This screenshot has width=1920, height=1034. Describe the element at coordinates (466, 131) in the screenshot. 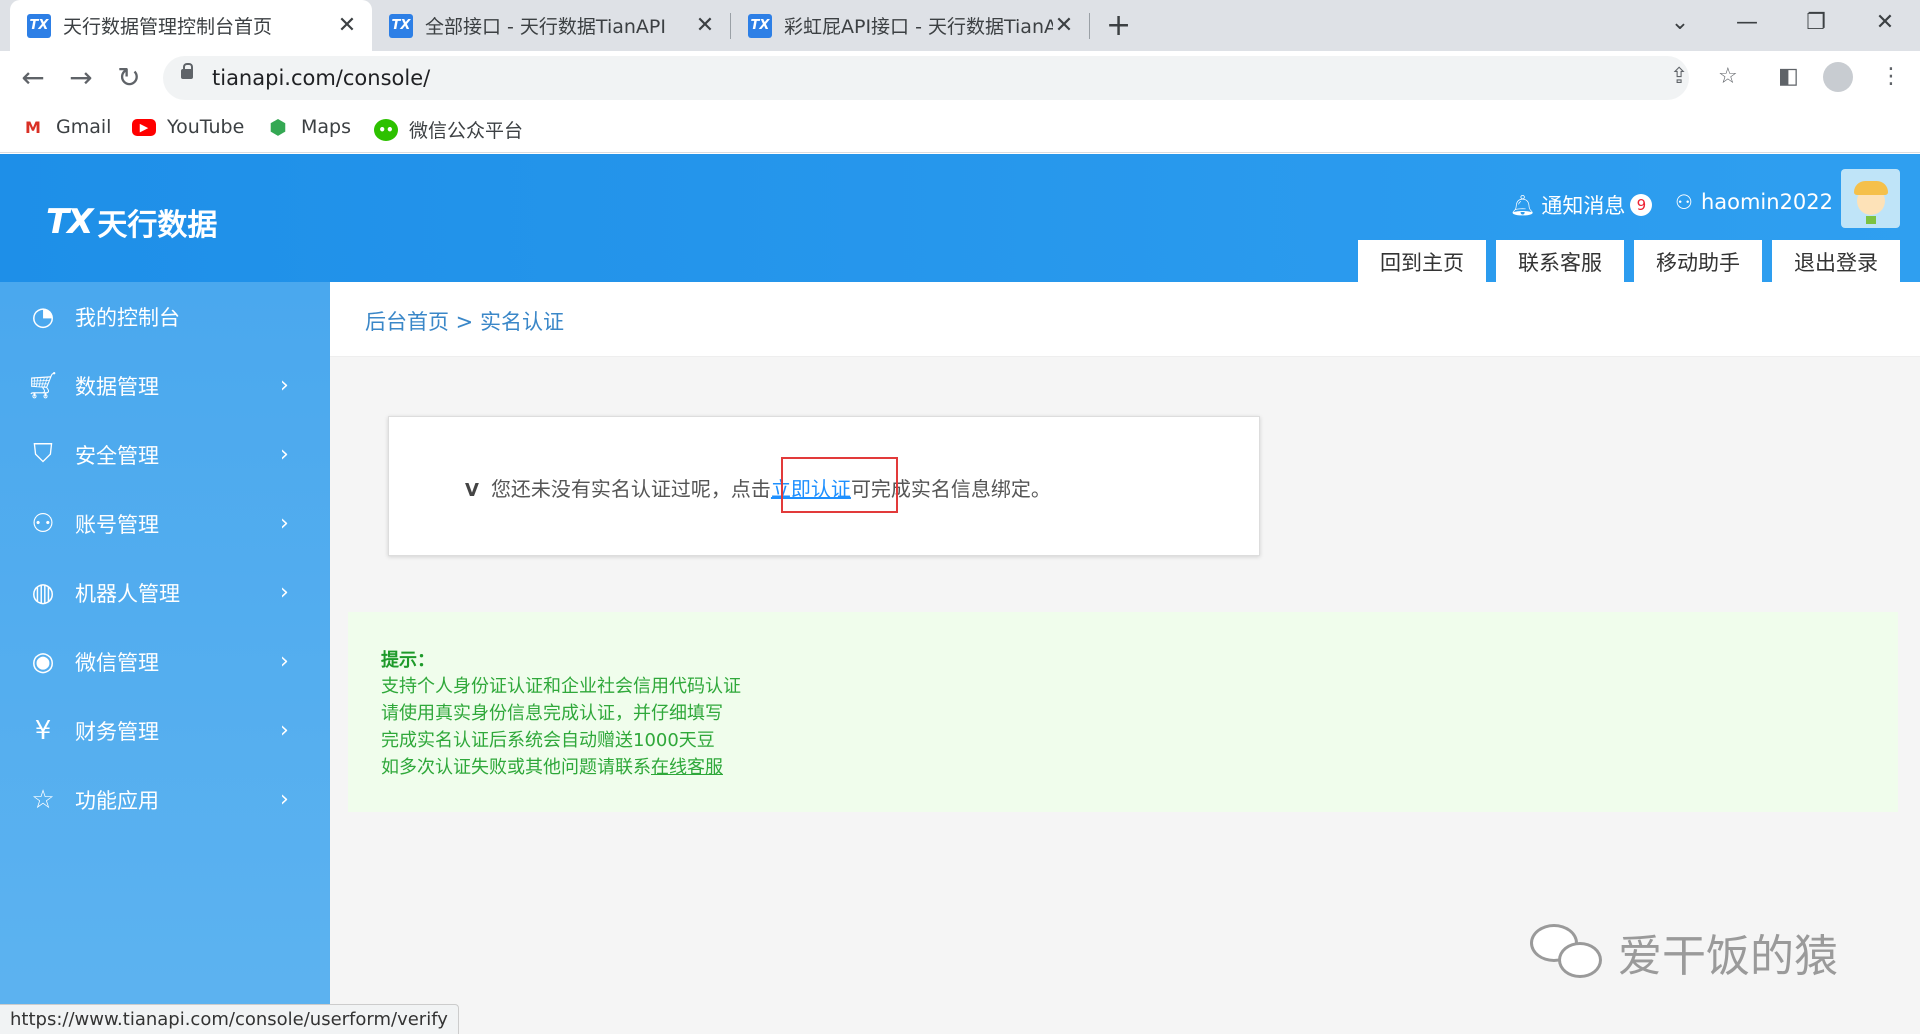

I see `bookmark-label: 微信公众平台` at that location.